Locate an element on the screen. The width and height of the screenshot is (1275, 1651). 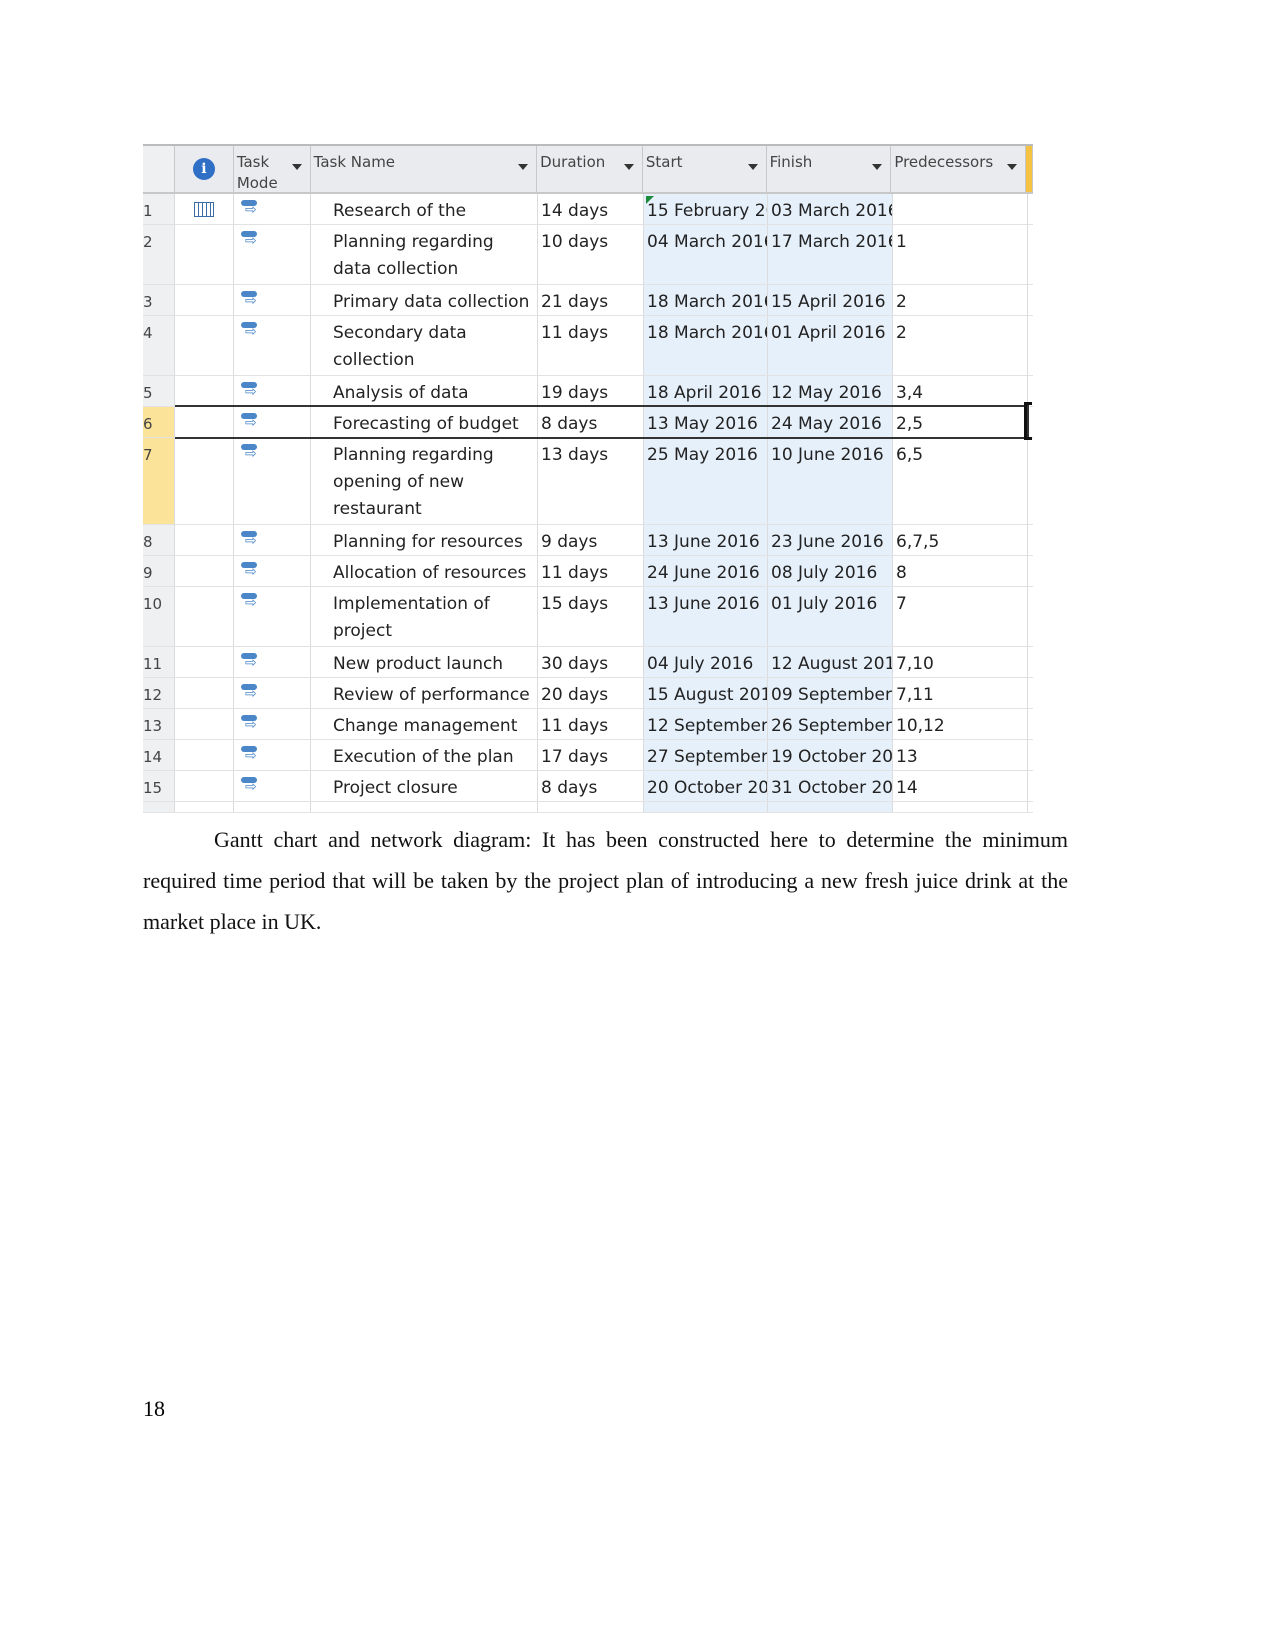
header-indicators: i is located at coordinates (204, 169).